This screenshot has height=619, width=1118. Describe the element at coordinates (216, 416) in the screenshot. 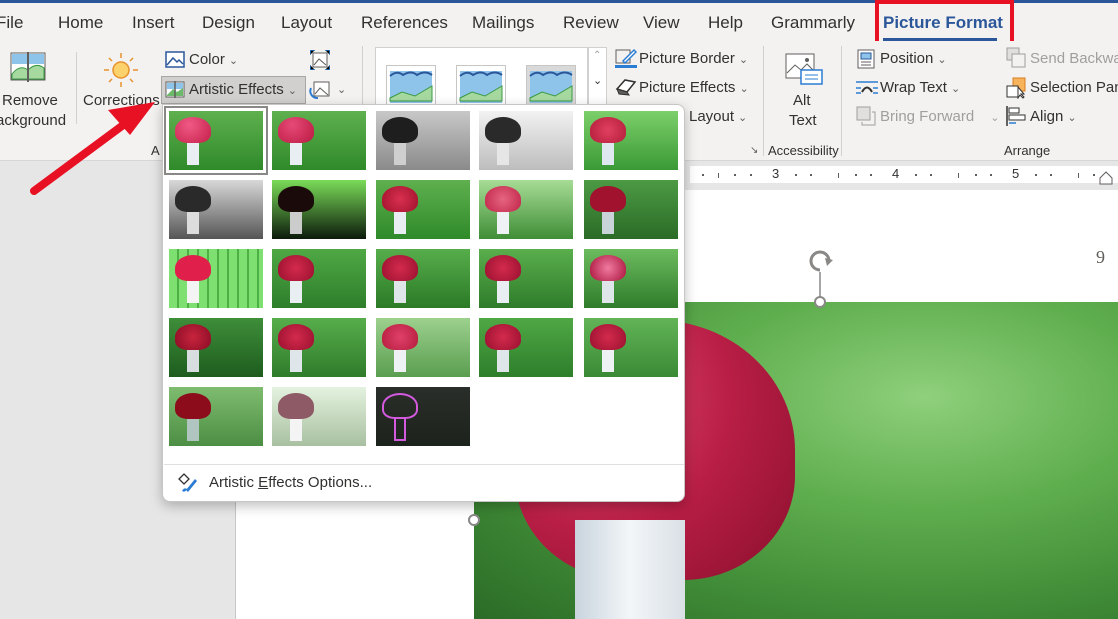

I see `artistic-effect-cutout` at that location.